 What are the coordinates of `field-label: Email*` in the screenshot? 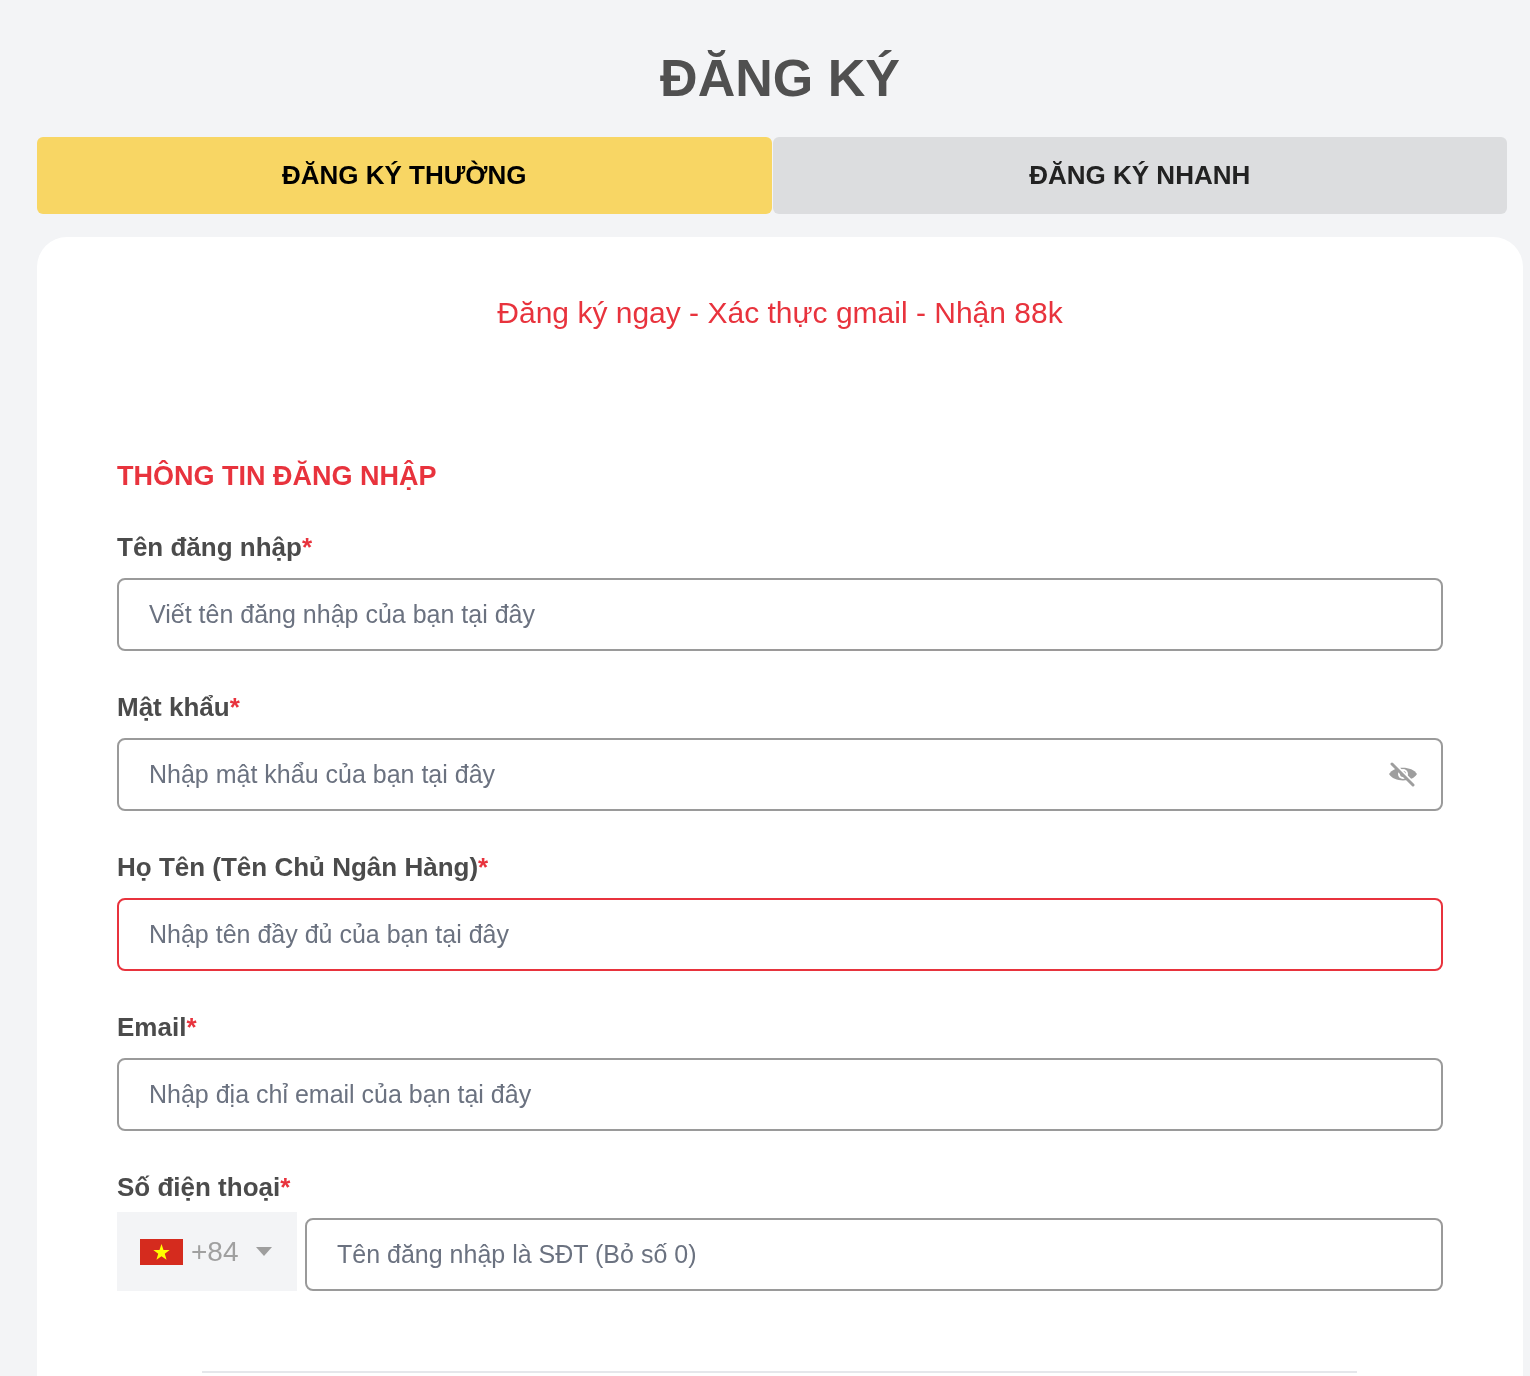 It's located at (157, 1027).